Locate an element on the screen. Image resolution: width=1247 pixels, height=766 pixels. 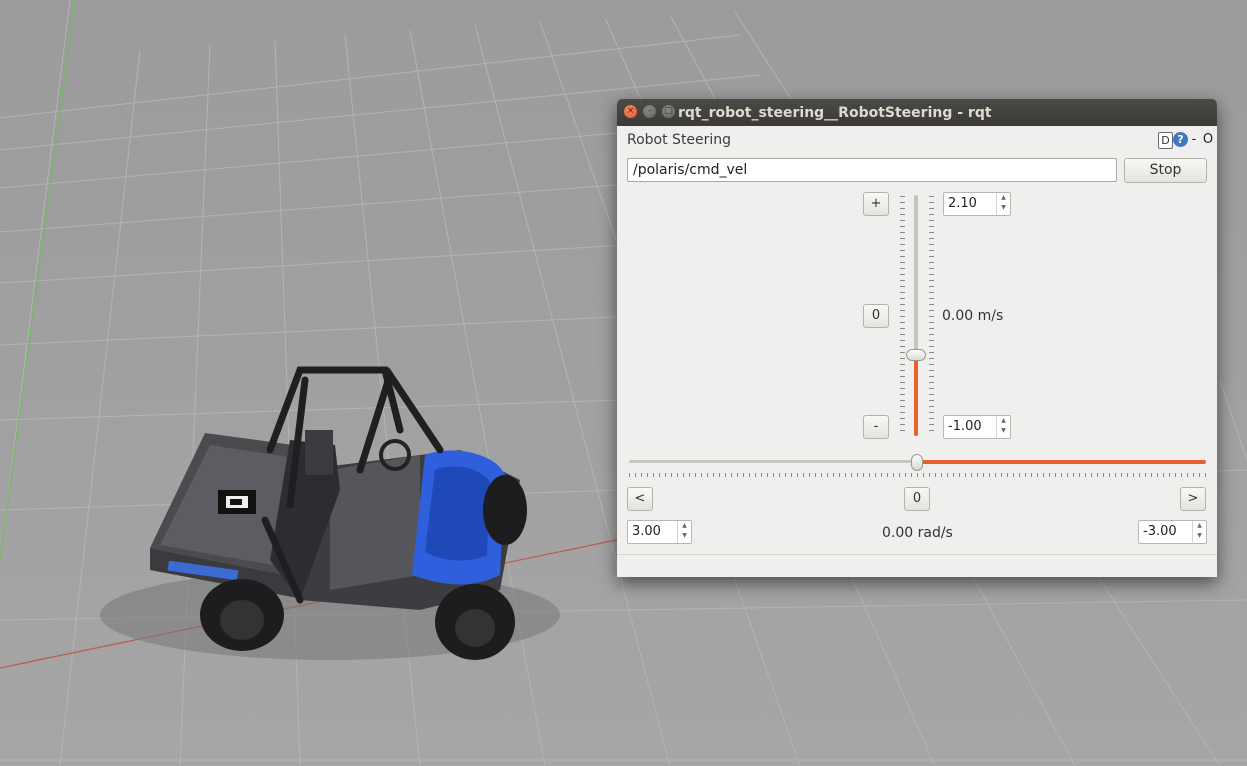
angular-max-value: 3.00 is located at coordinates (646, 531).